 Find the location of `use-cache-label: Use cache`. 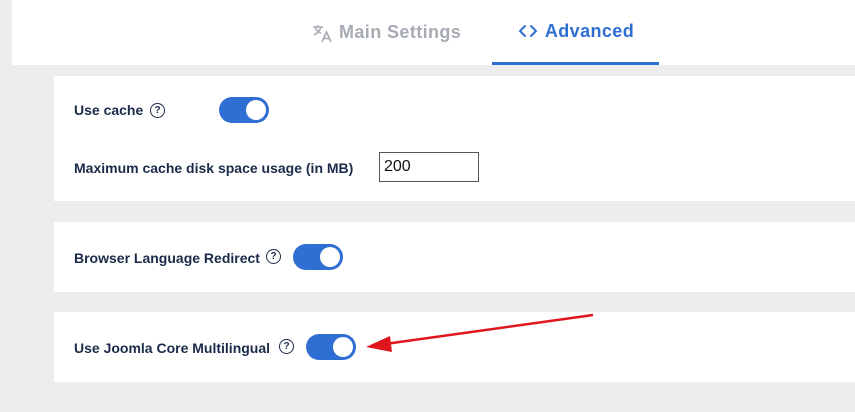

use-cache-label: Use cache is located at coordinates (109, 110).